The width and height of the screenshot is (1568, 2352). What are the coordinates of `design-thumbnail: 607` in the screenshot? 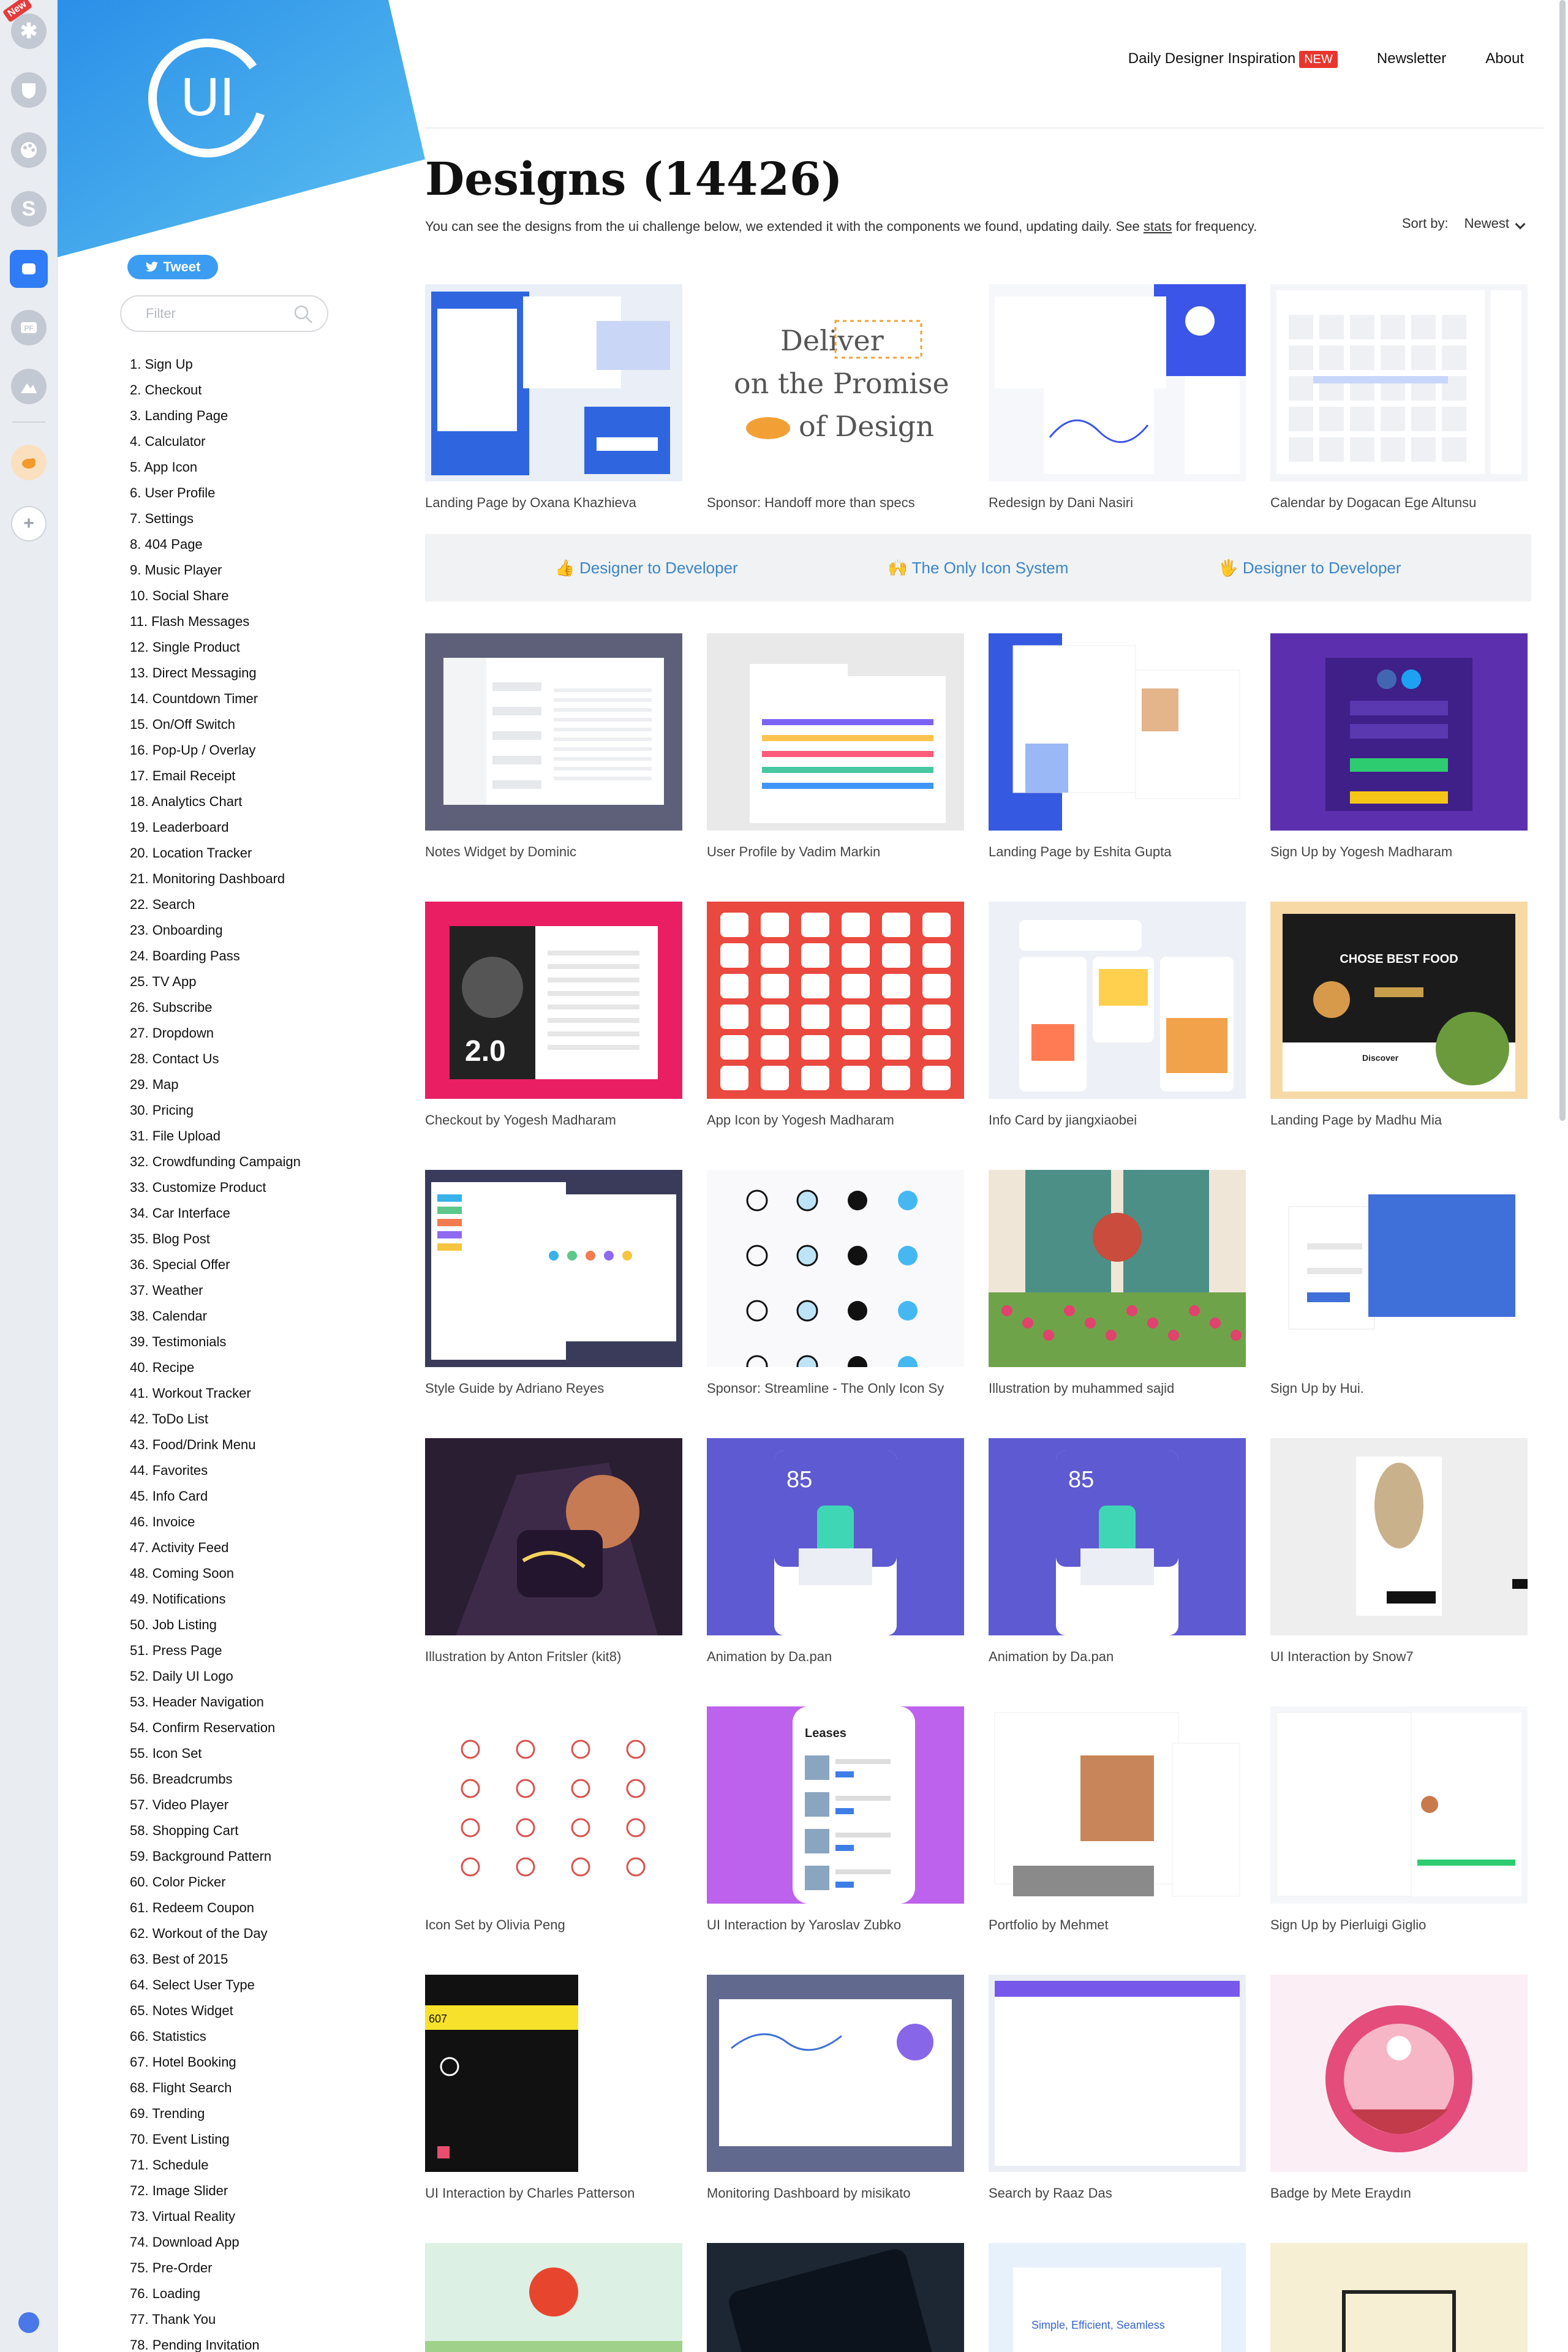 It's located at (554, 2074).